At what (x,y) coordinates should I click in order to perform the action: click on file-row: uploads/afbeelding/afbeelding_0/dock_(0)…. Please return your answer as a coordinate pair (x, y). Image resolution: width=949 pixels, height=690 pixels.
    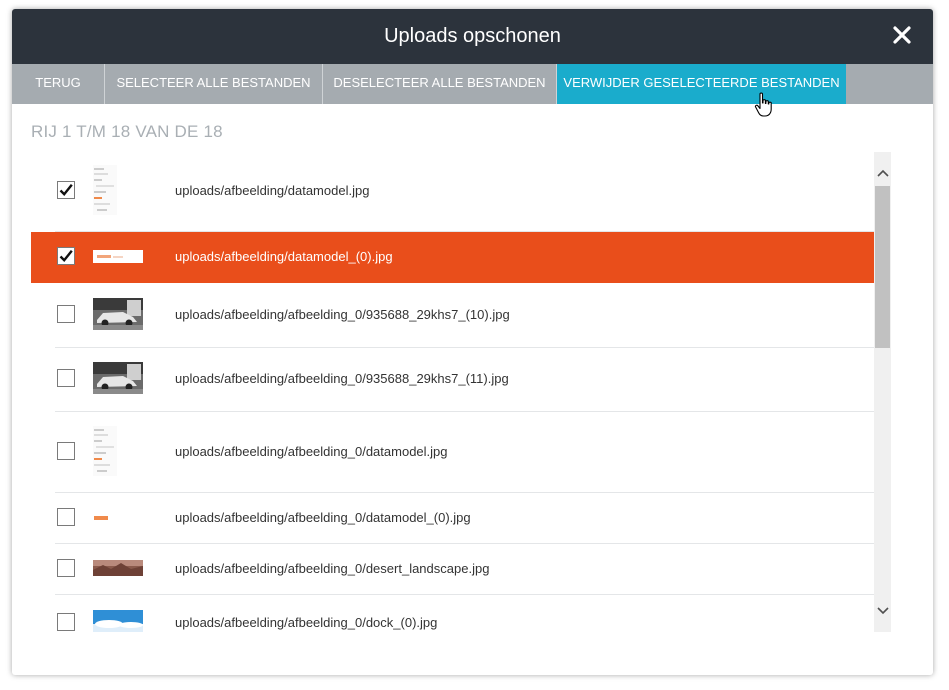
    Looking at the image, I should click on (452, 613).